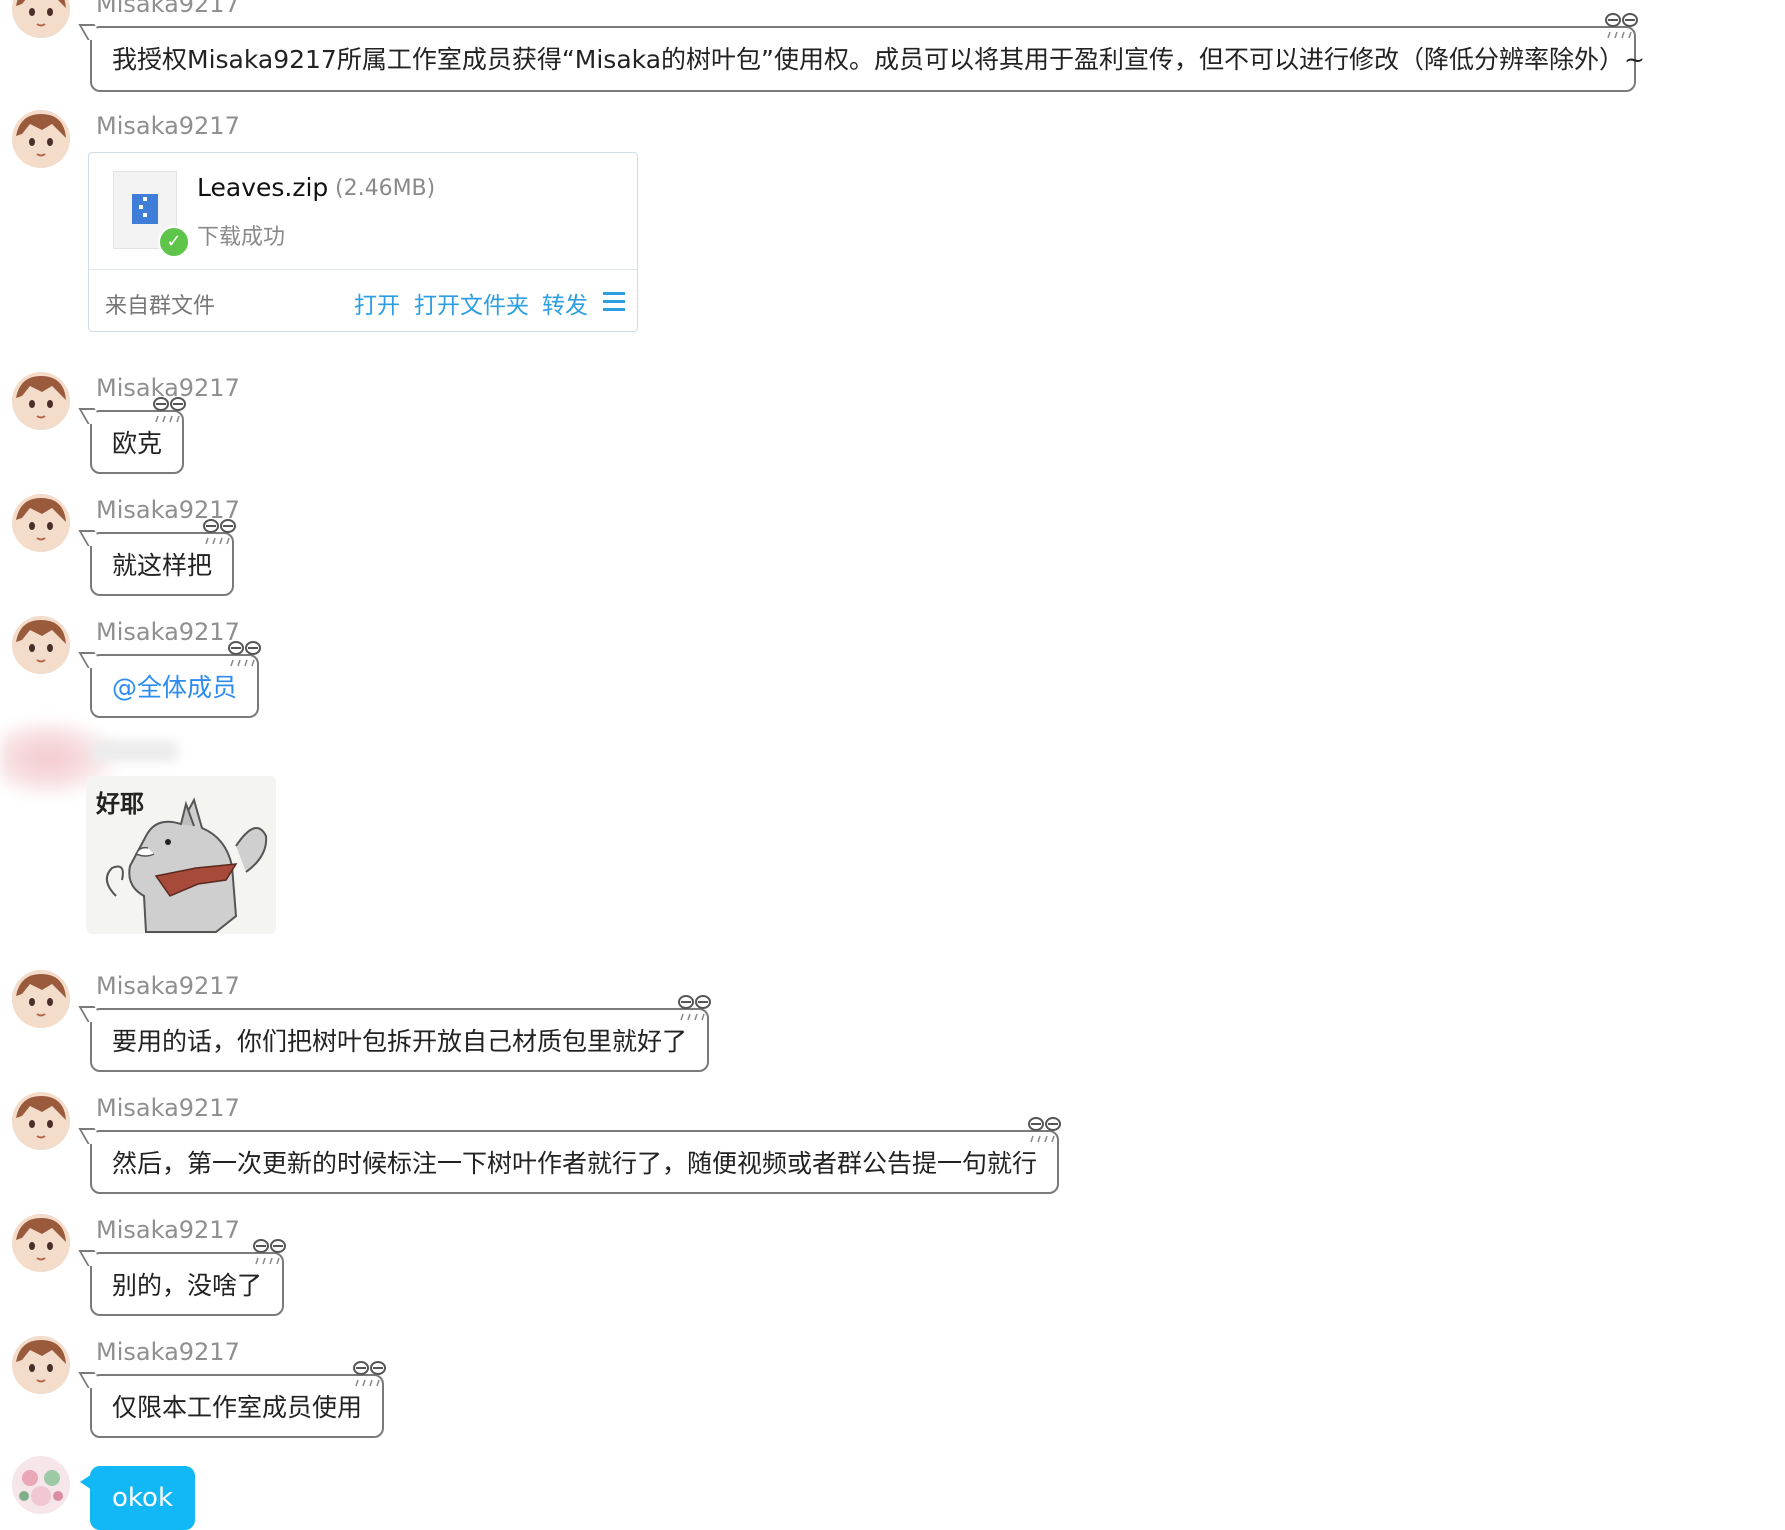  I want to click on message-bubble: 然后，第一次更新的时候标注一下树叶作者就行了，随便视频或者群公告提一句就行, so click(570, 1155).